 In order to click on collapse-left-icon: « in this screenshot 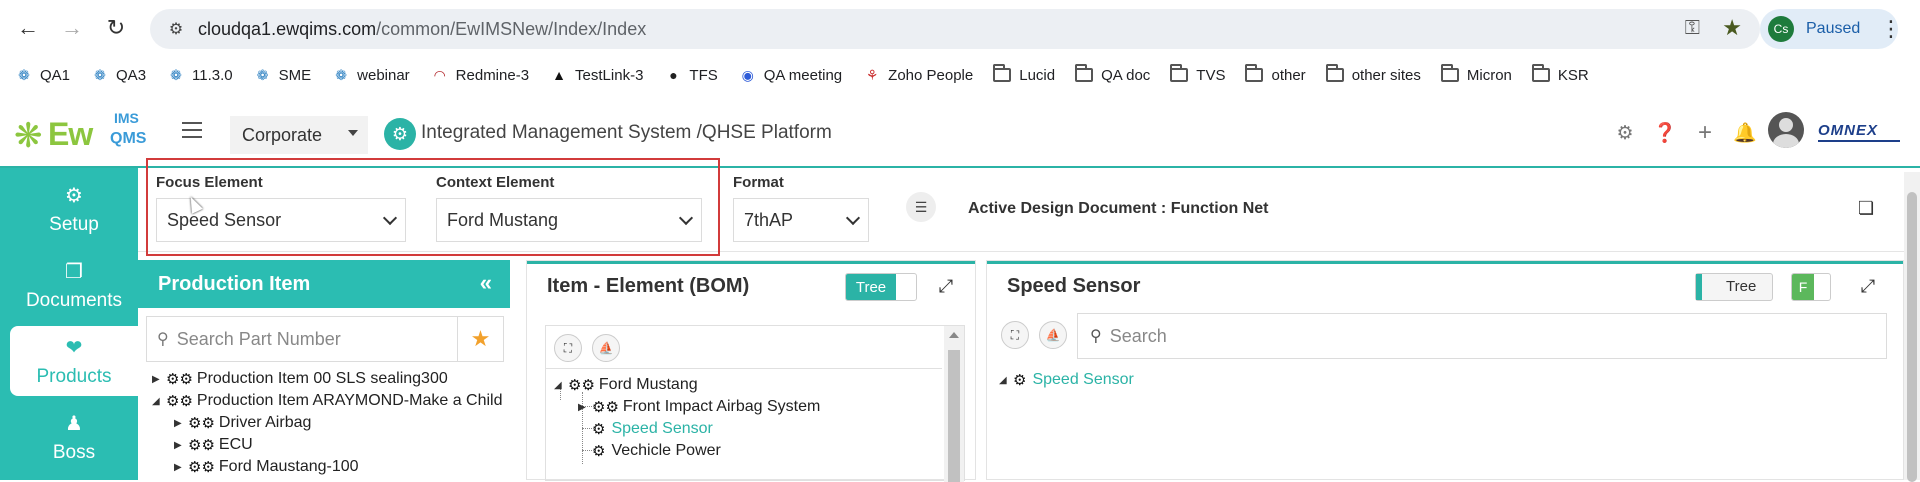, I will do `click(486, 283)`.